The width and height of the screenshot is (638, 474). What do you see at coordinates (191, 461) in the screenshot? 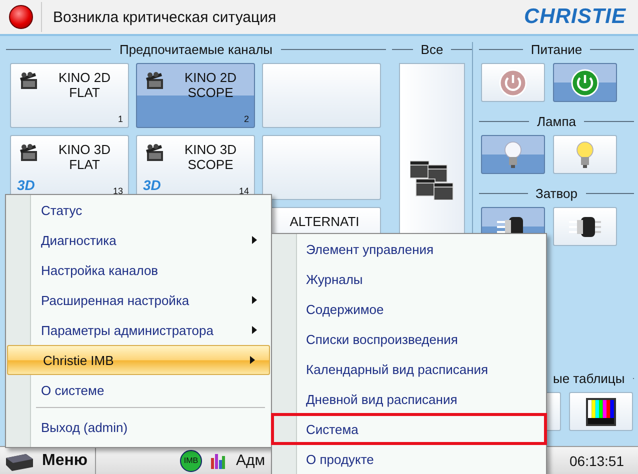
I see `imb-status-icon: IMB` at bounding box center [191, 461].